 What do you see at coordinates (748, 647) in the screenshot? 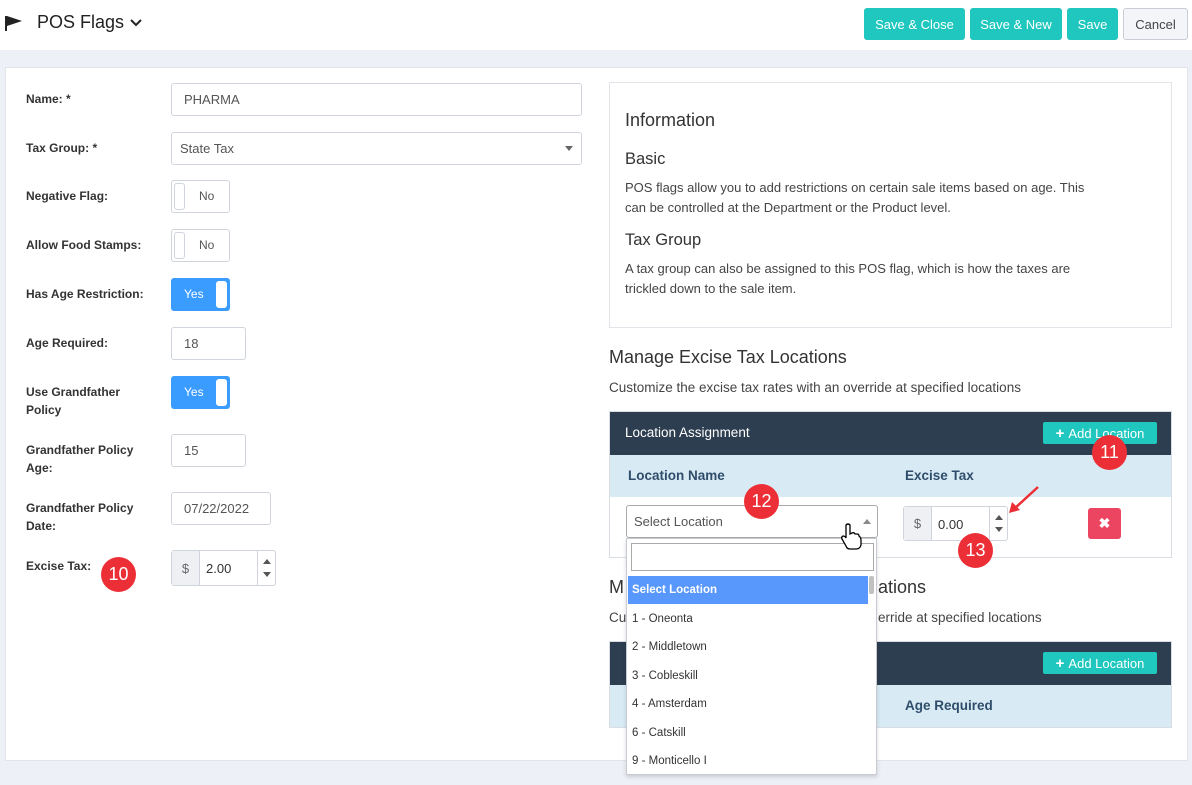
I see `dropdown-option: 2 - Middletown` at bounding box center [748, 647].